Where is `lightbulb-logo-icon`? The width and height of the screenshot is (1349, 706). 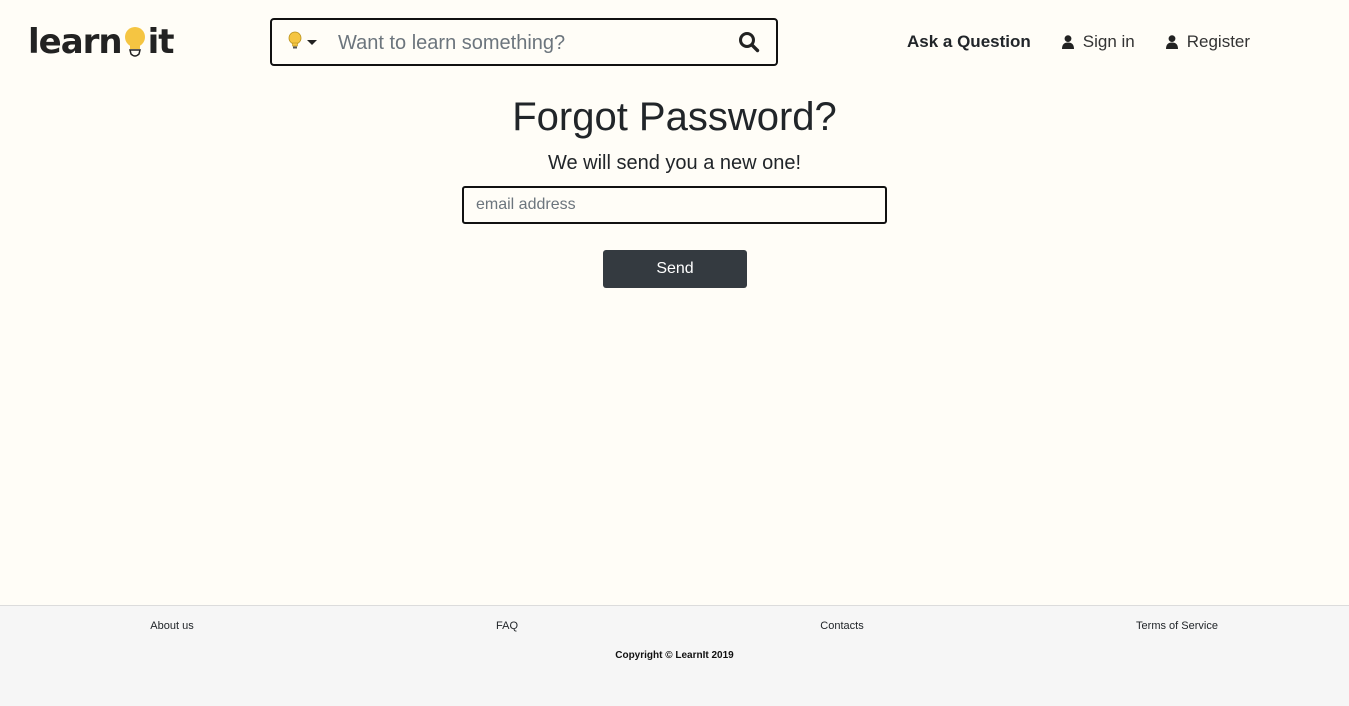
lightbulb-logo-icon is located at coordinates (135, 42).